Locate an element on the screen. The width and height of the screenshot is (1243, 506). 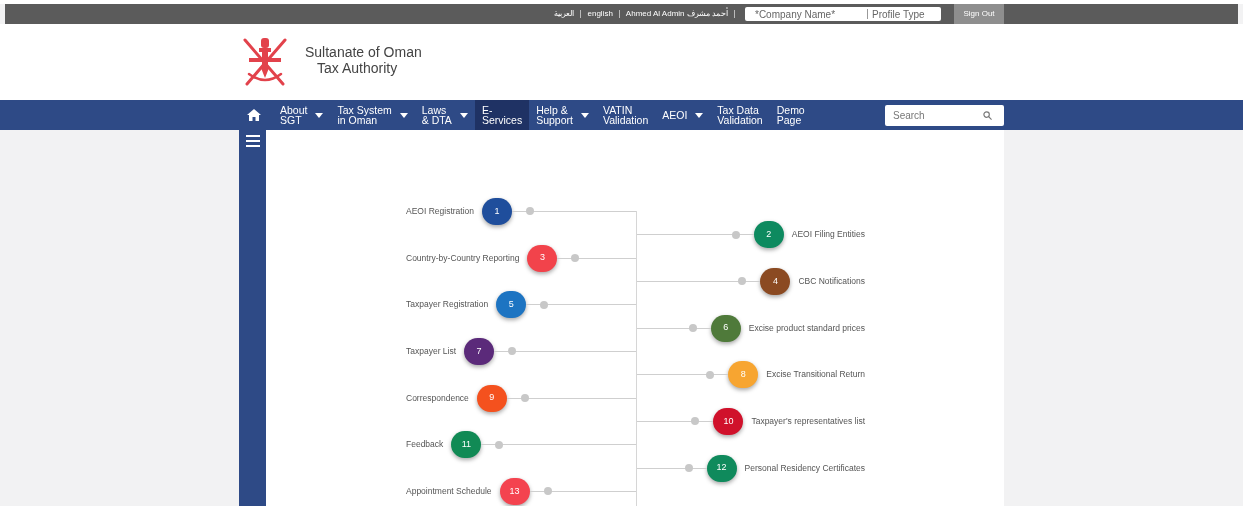
step-number: 12 is located at coordinates (721, 468).